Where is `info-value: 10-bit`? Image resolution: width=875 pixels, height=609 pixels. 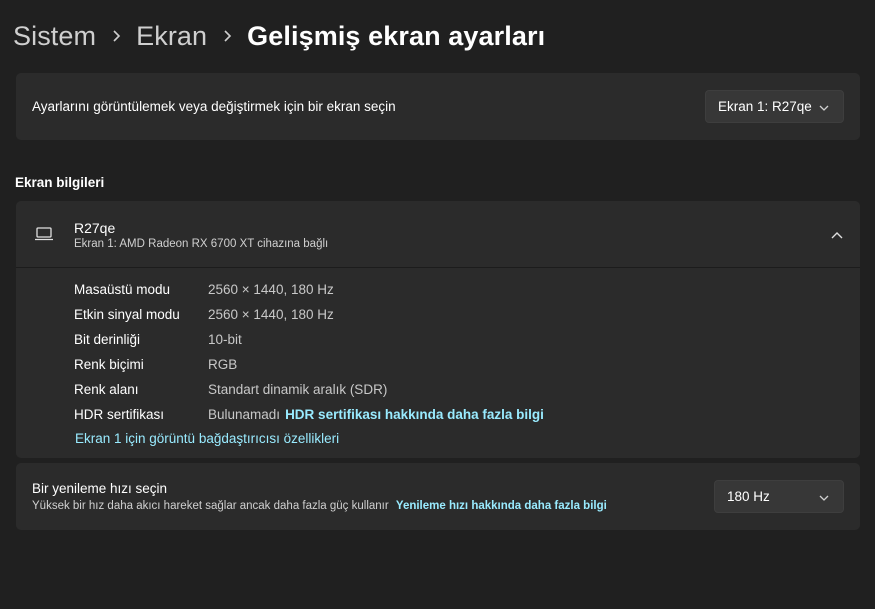 info-value: 10-bit is located at coordinates (225, 339).